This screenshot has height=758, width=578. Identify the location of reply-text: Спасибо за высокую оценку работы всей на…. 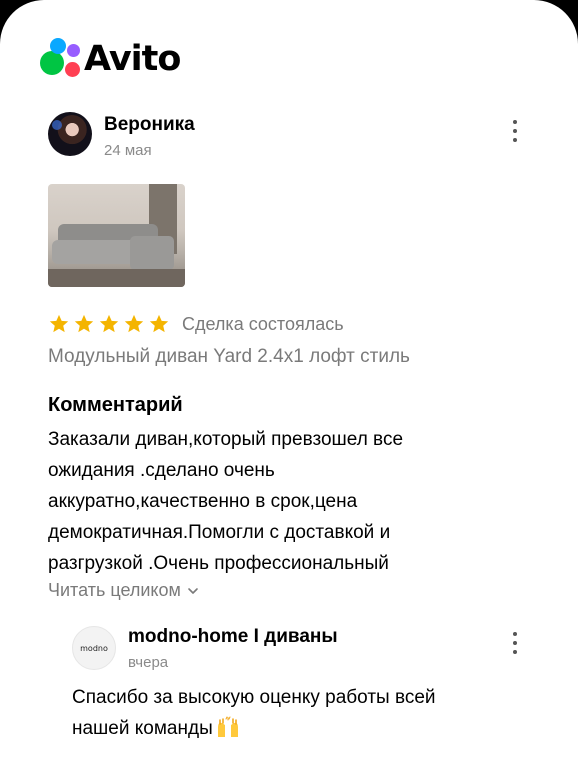
(292, 713).